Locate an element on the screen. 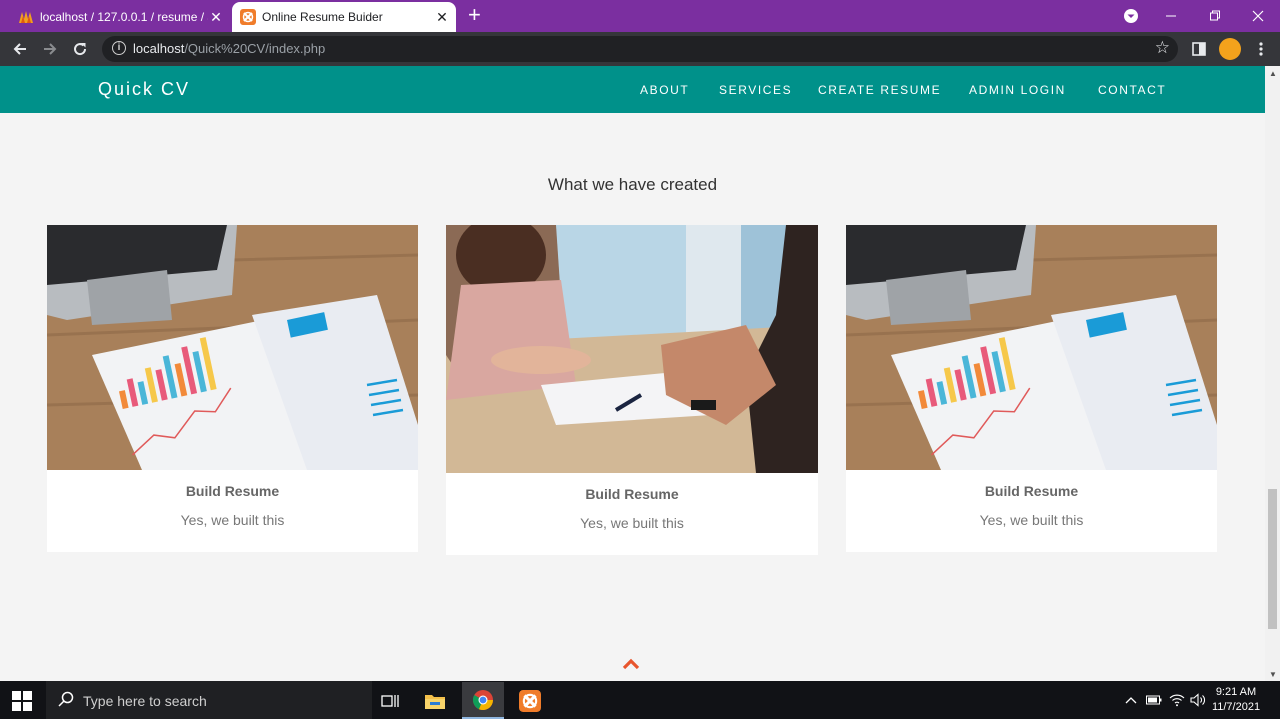 This screenshot has width=1280, height=719. profile-menu-icon is located at coordinates (1131, 16).